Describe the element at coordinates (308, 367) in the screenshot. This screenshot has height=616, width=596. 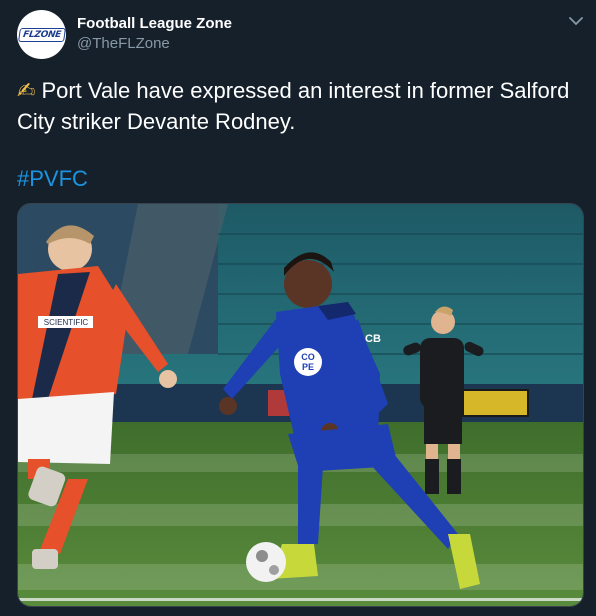
I see `home-shirt-sponsor-line2: PE` at that location.